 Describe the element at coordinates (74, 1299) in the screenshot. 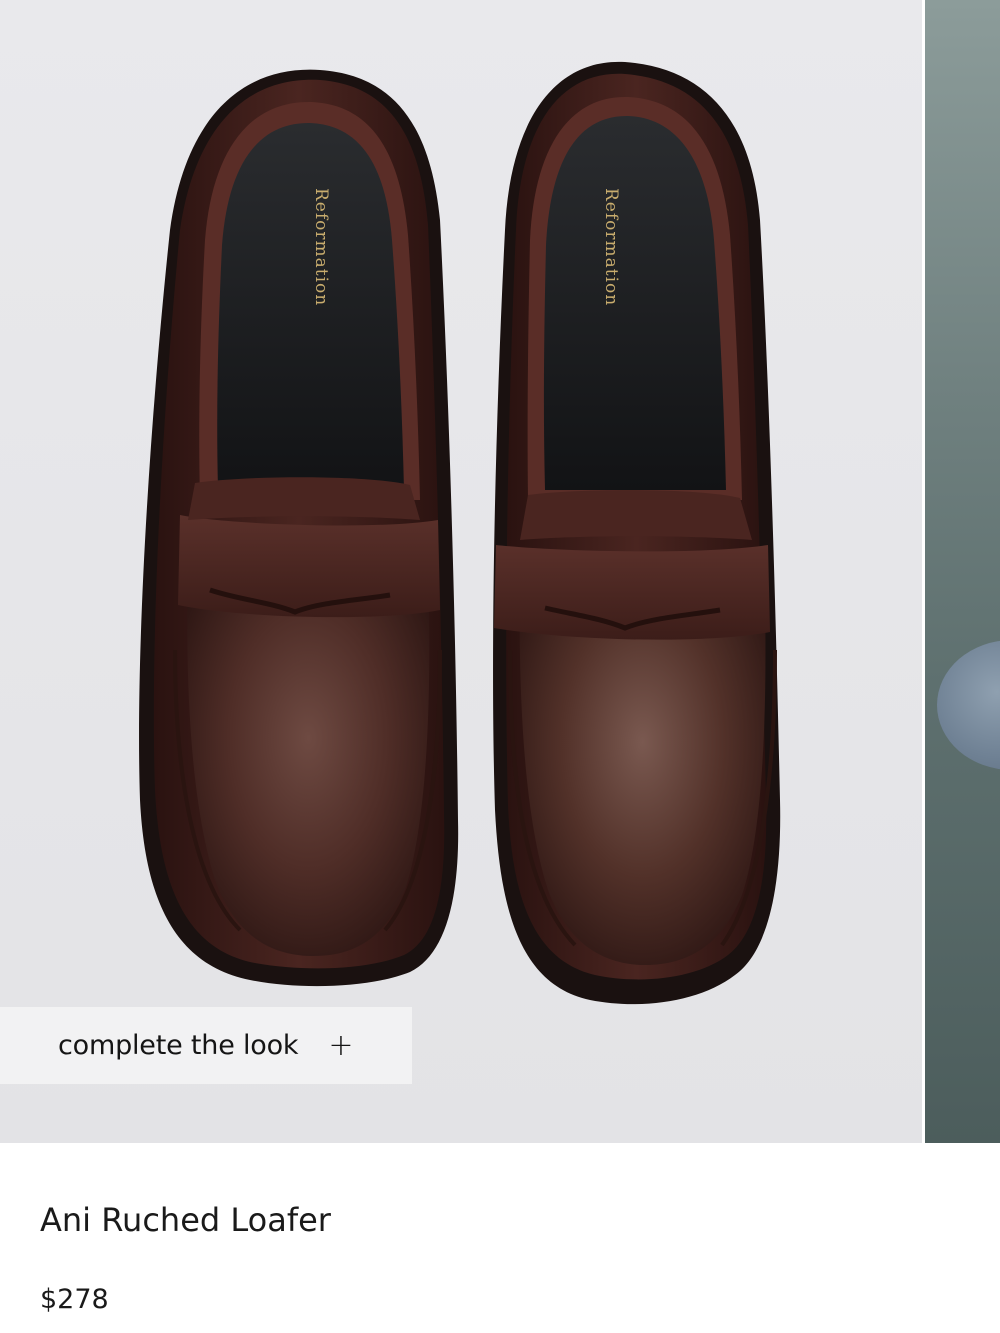

I see `product-price: $278` at that location.